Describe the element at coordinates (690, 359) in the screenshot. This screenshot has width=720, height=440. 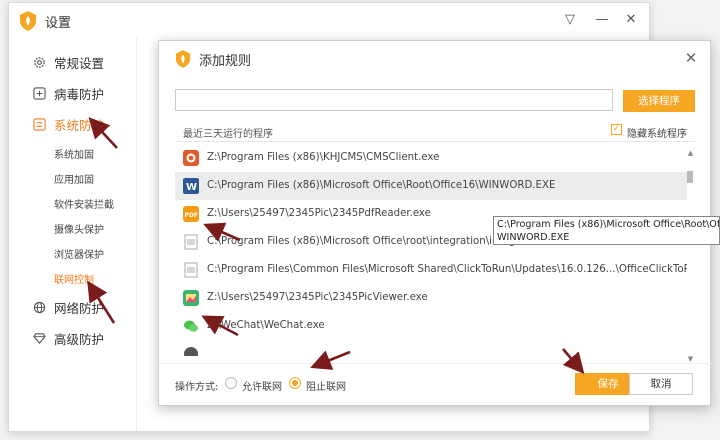
I see `scroll-down-icon: ▼` at that location.